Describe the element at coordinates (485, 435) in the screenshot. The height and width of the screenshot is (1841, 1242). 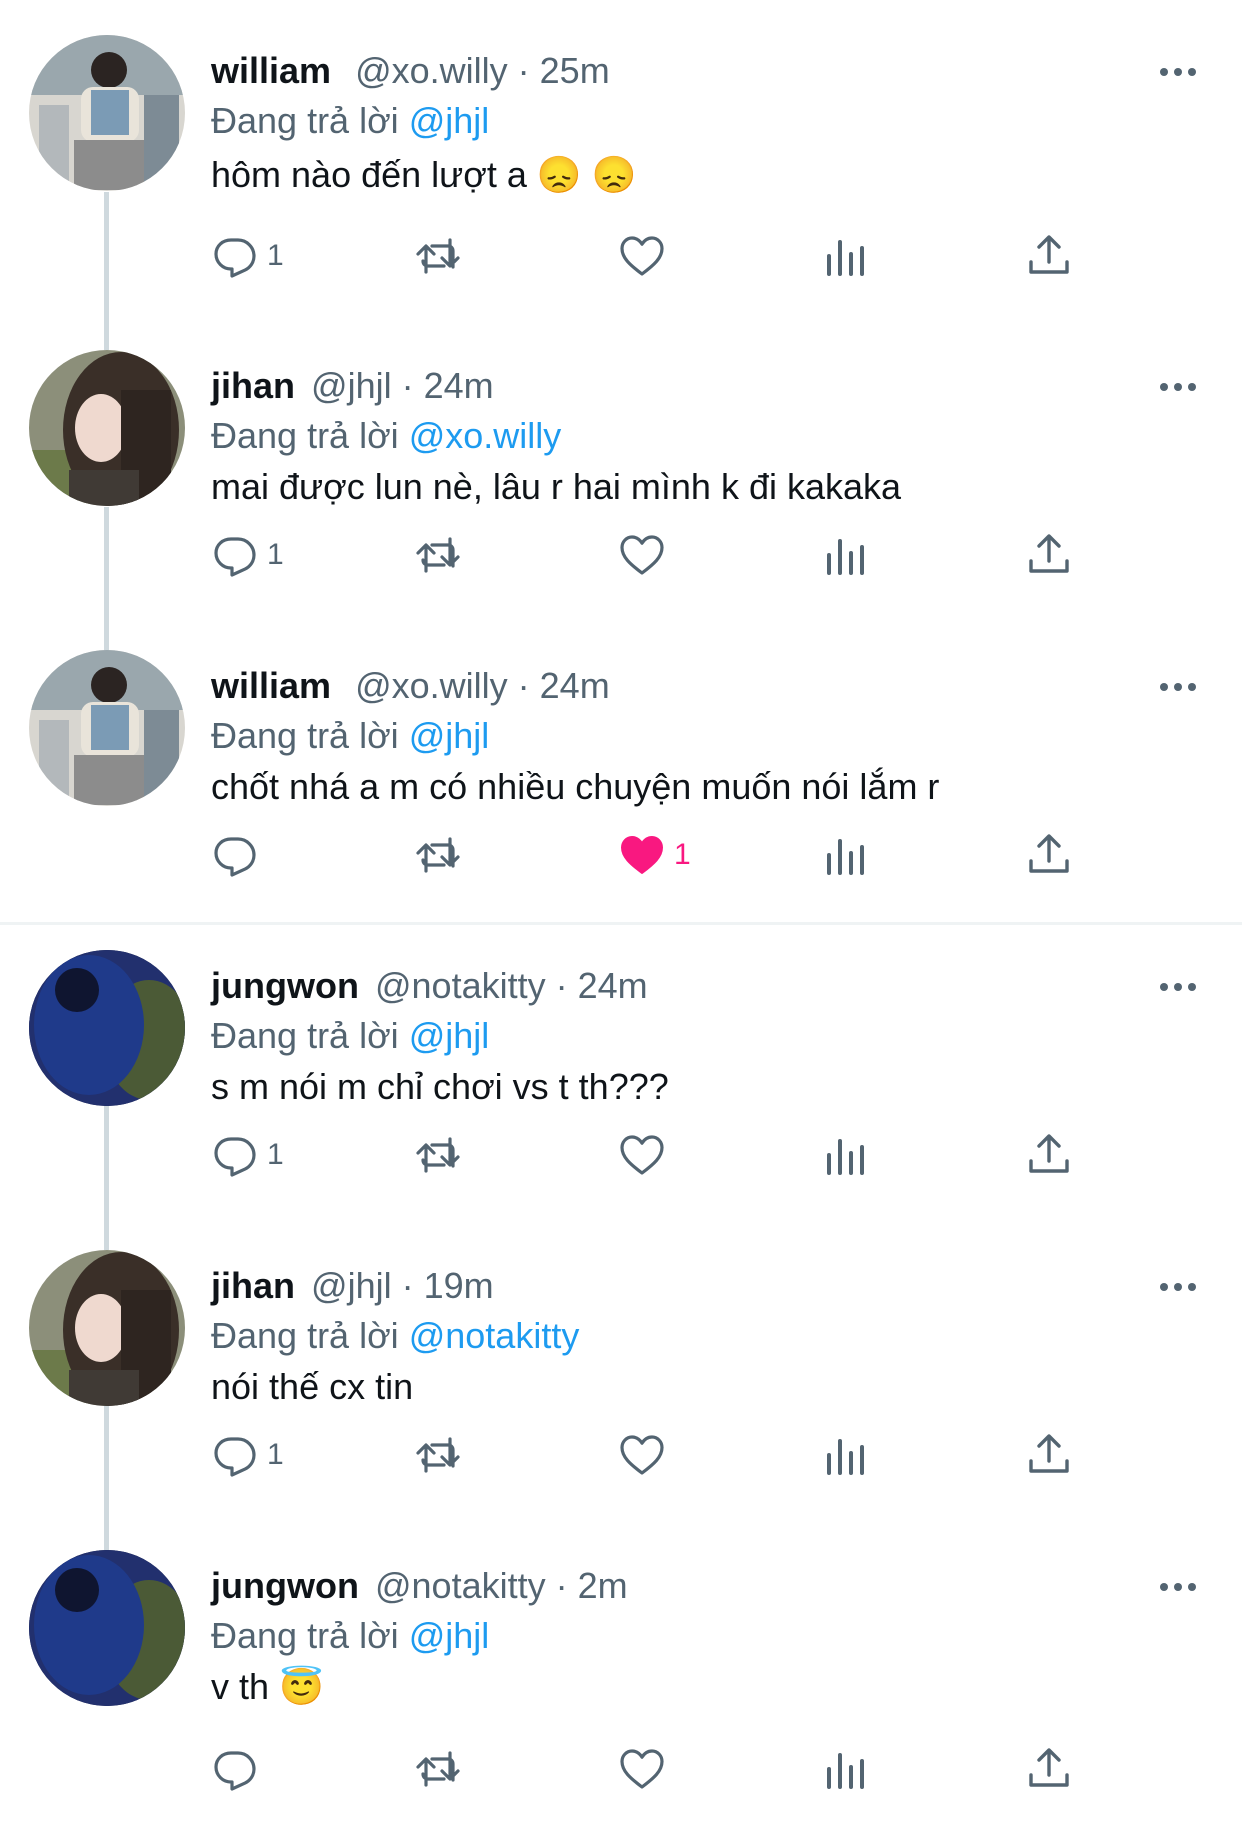
I see `mention-link: @xo.willy` at that location.